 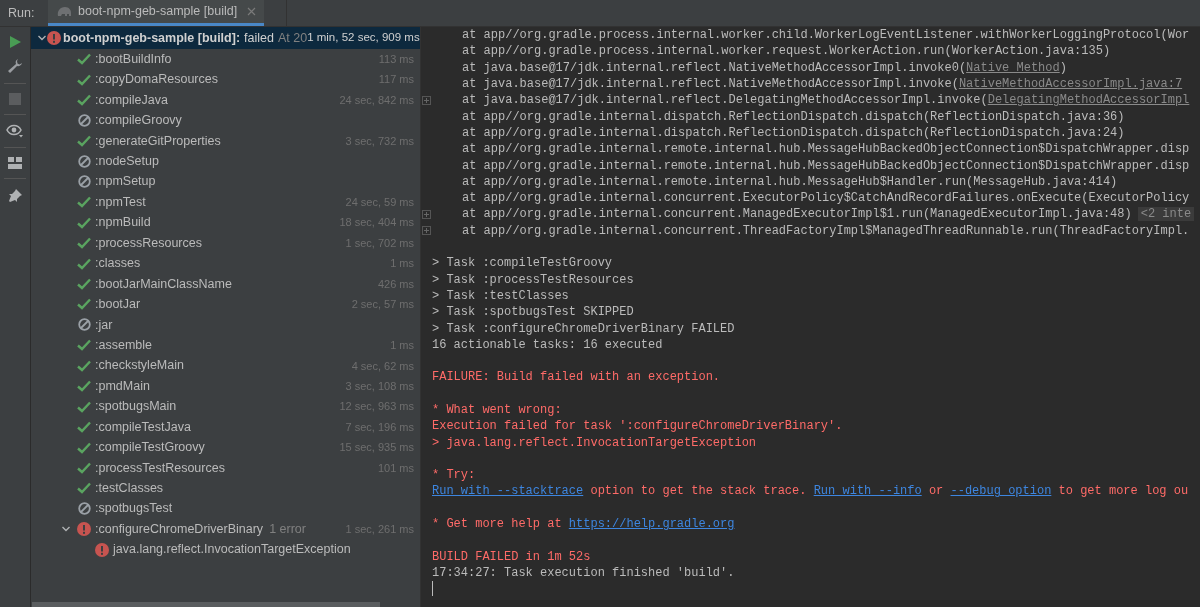 I want to click on tree-row: :npmSetup, so click(x=225, y=182).